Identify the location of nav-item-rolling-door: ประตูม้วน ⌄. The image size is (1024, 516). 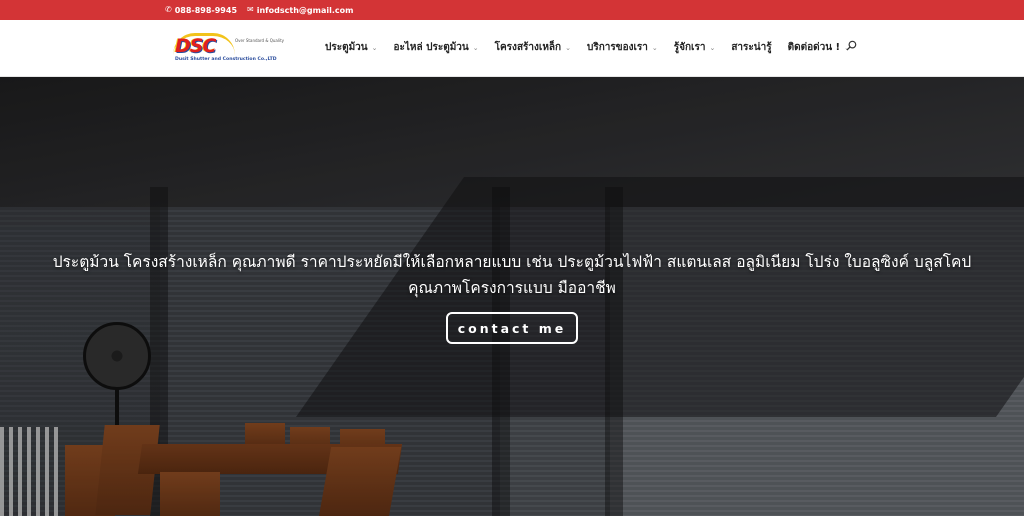
(351, 47).